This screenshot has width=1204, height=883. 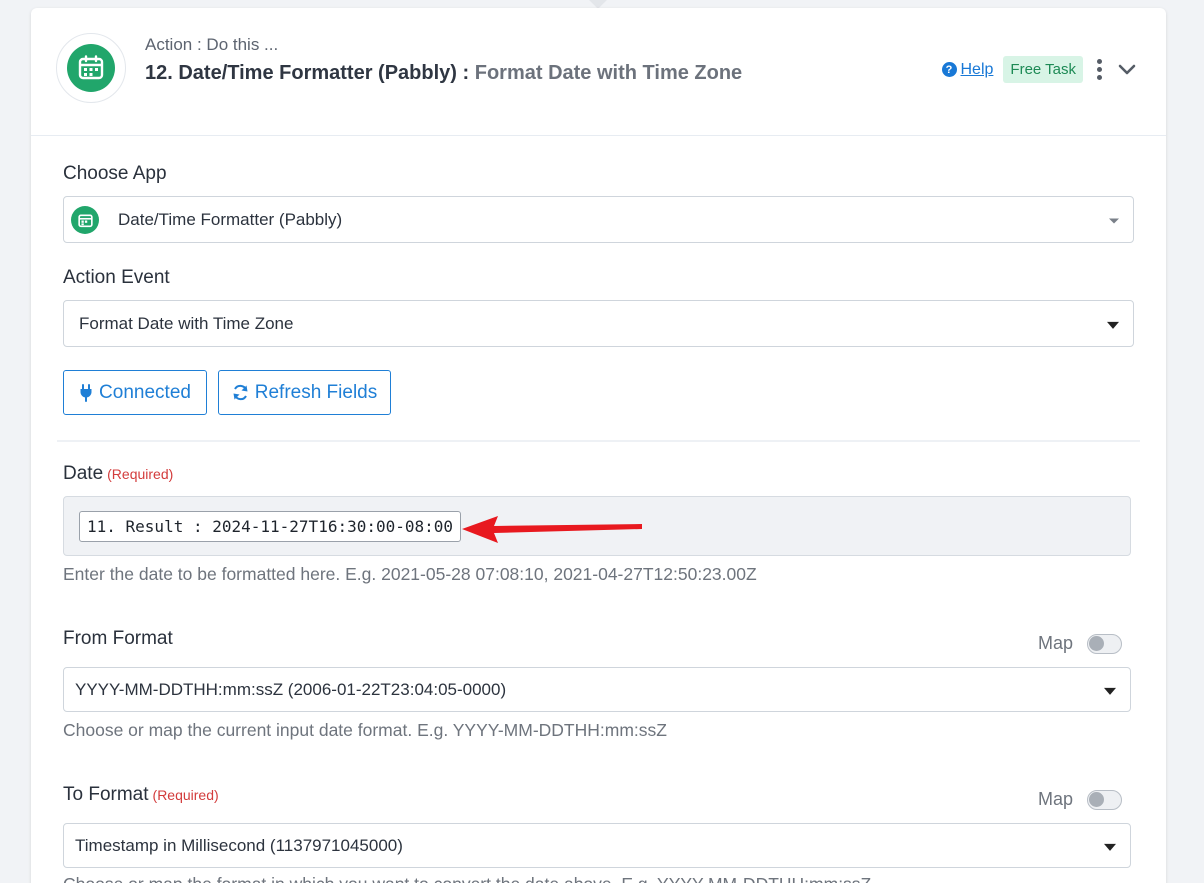 I want to click on calendar-icon, so click(x=91, y=67).